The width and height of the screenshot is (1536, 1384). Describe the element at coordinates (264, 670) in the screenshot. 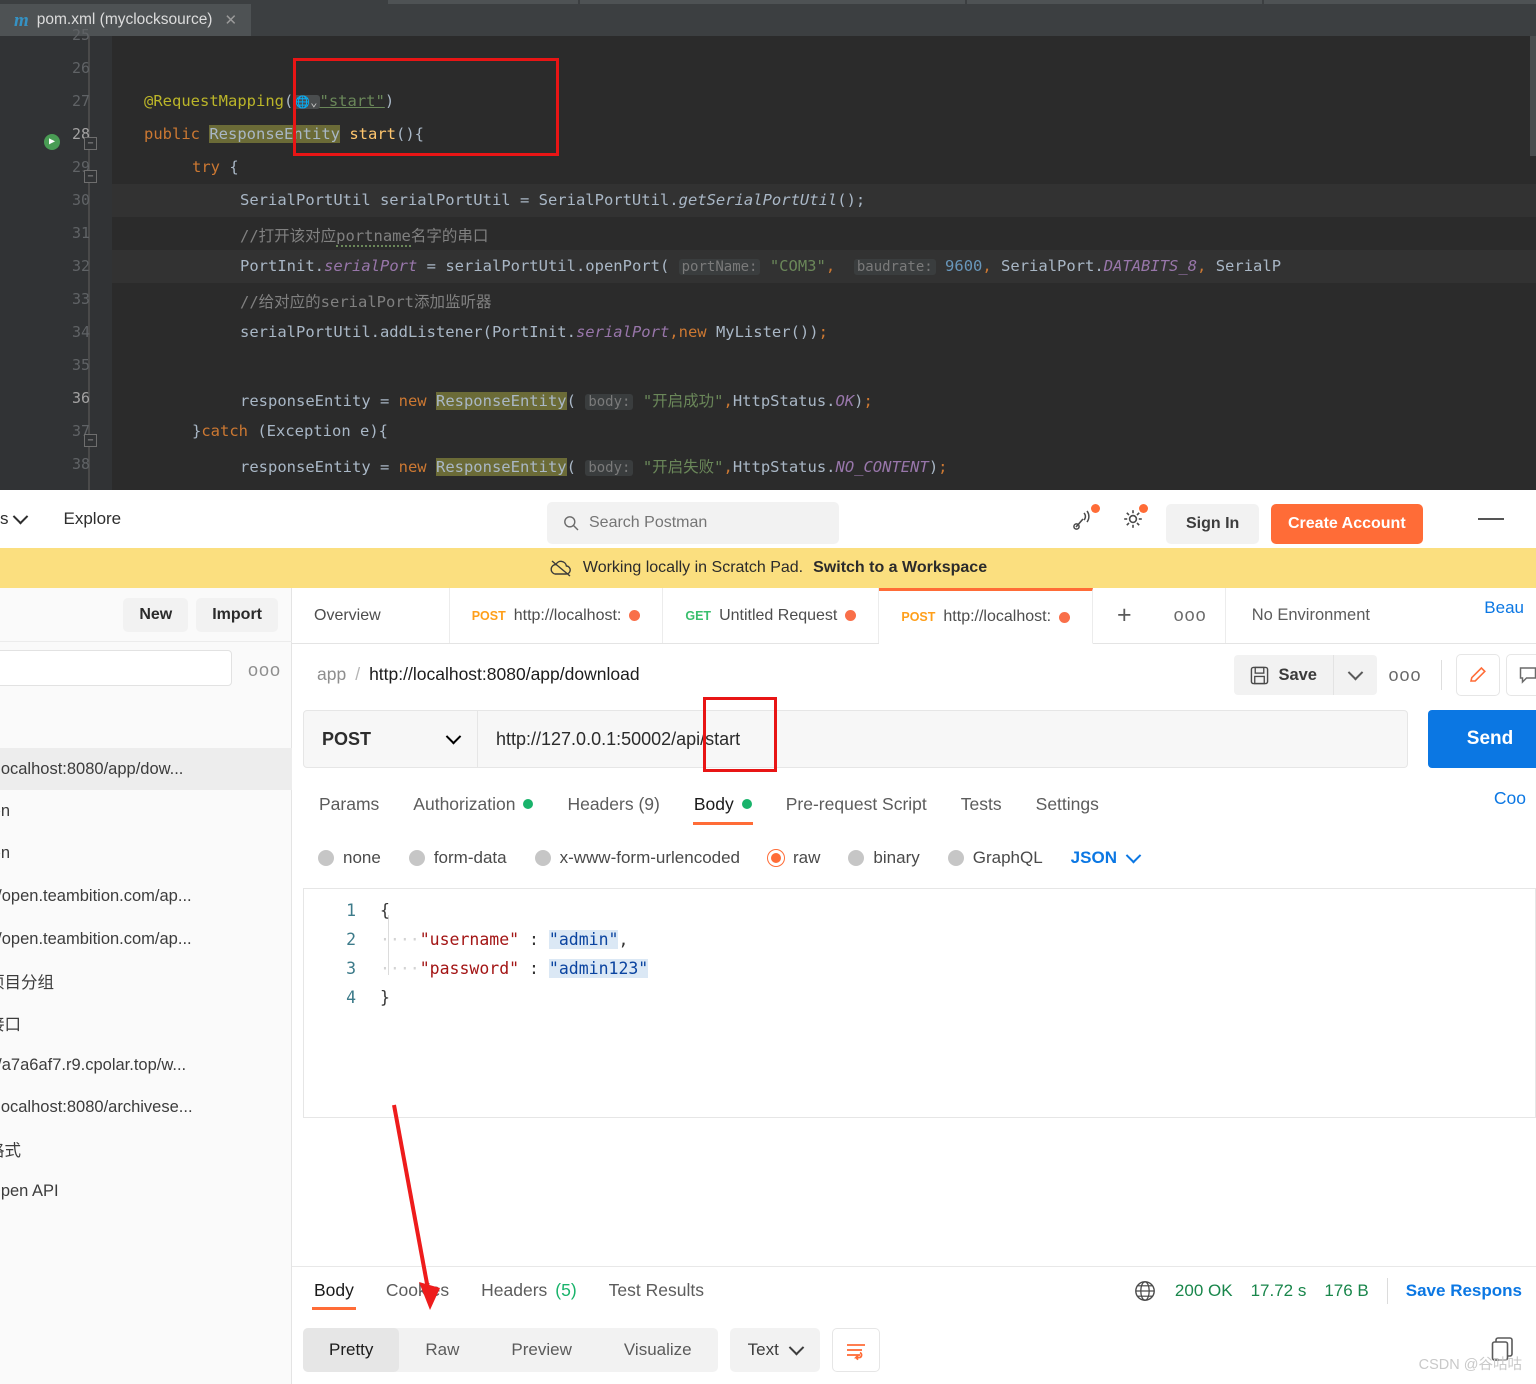

I see `sidebar-more-icon: ooo` at that location.